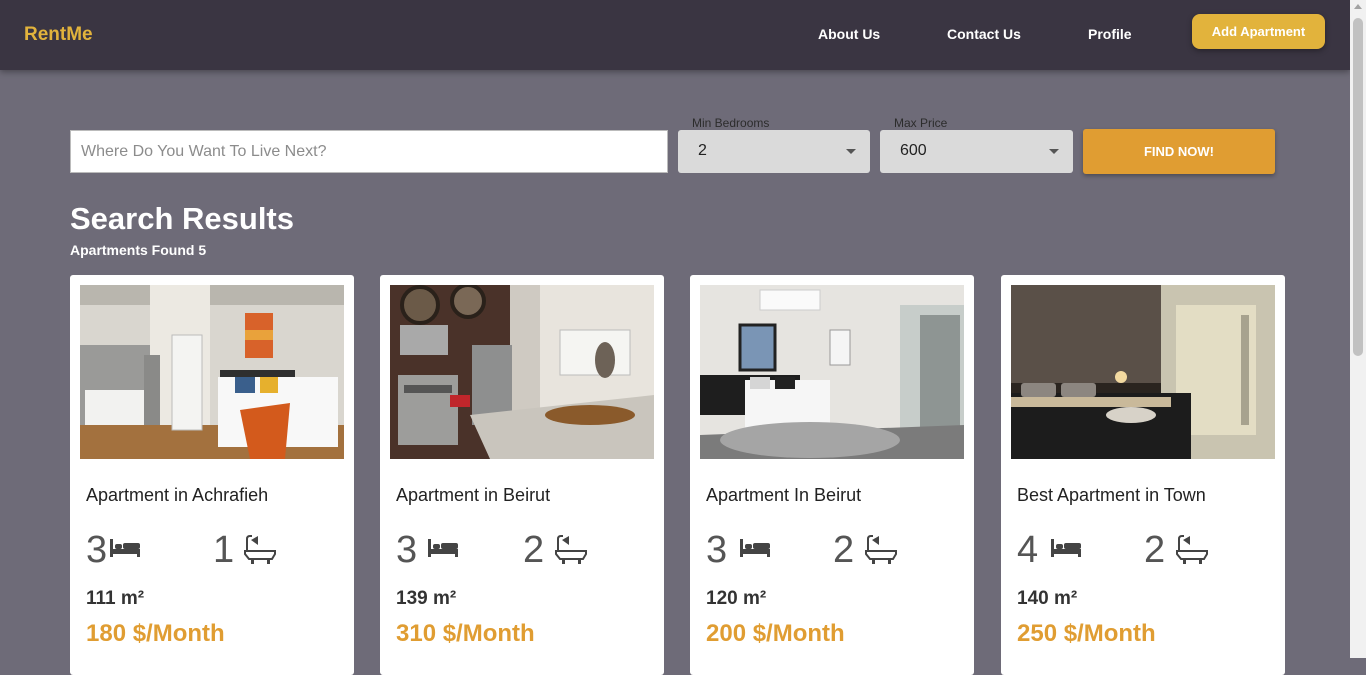 The image size is (1366, 675). What do you see at coordinates (426, 598) in the screenshot?
I see `apartment-area: 139 m²` at bounding box center [426, 598].